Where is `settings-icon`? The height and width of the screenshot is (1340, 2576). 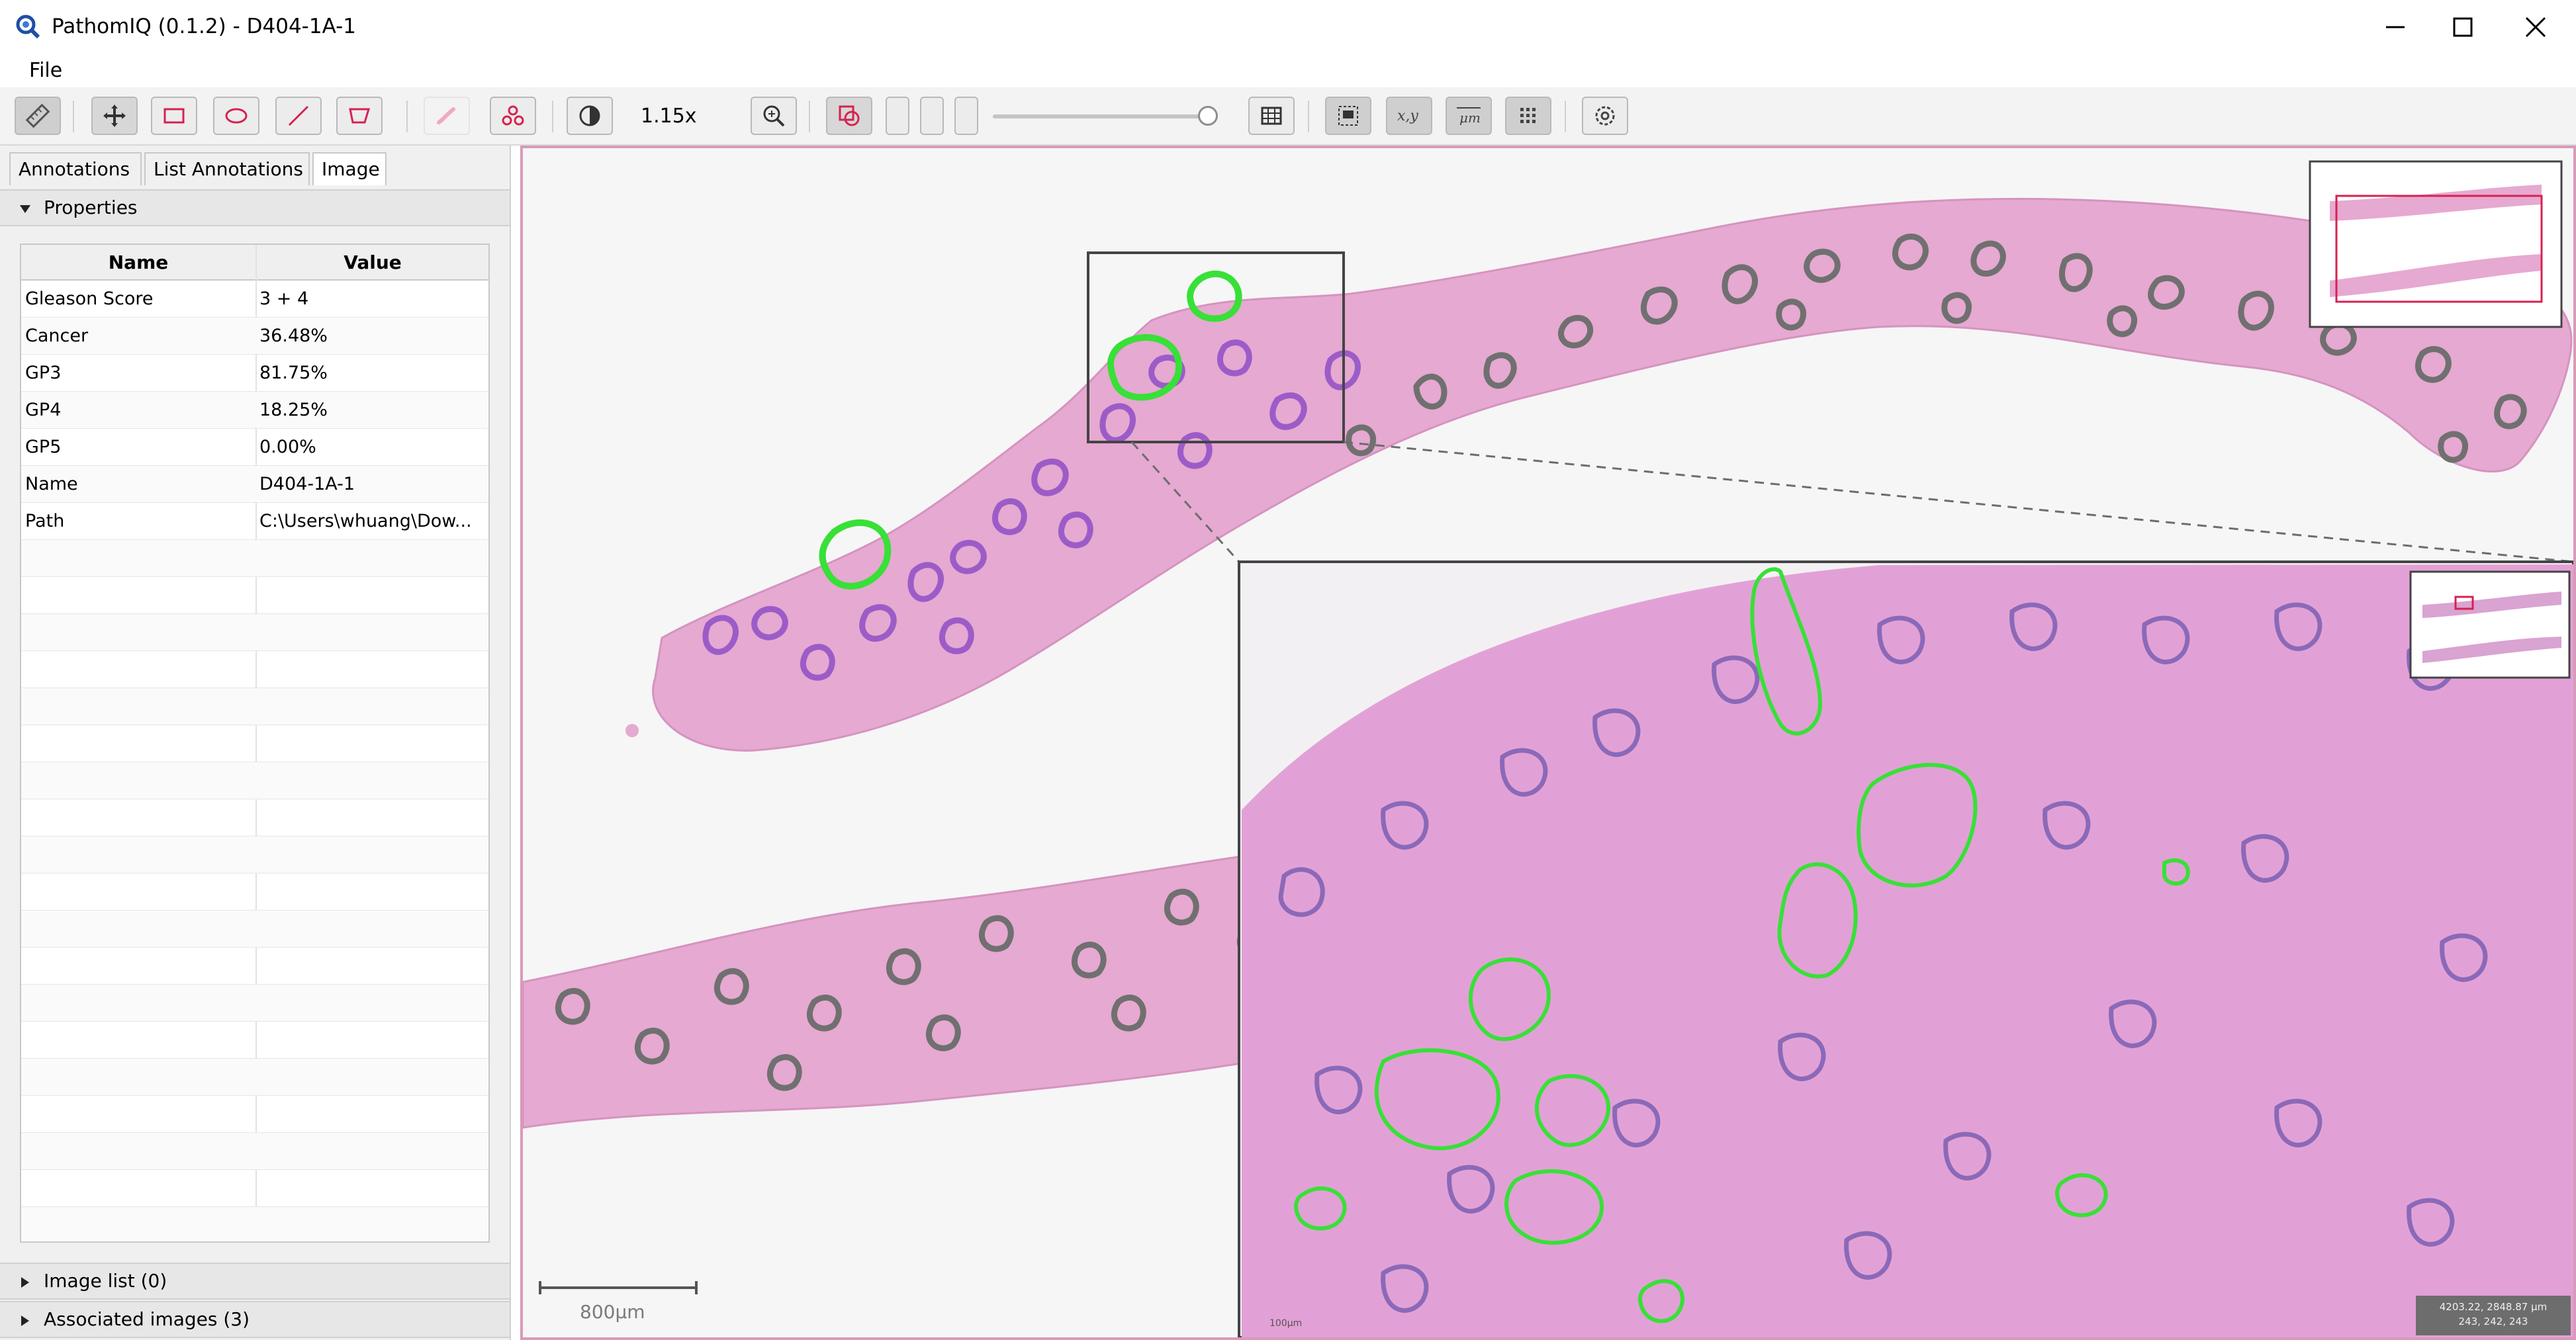
settings-icon is located at coordinates (1605, 116).